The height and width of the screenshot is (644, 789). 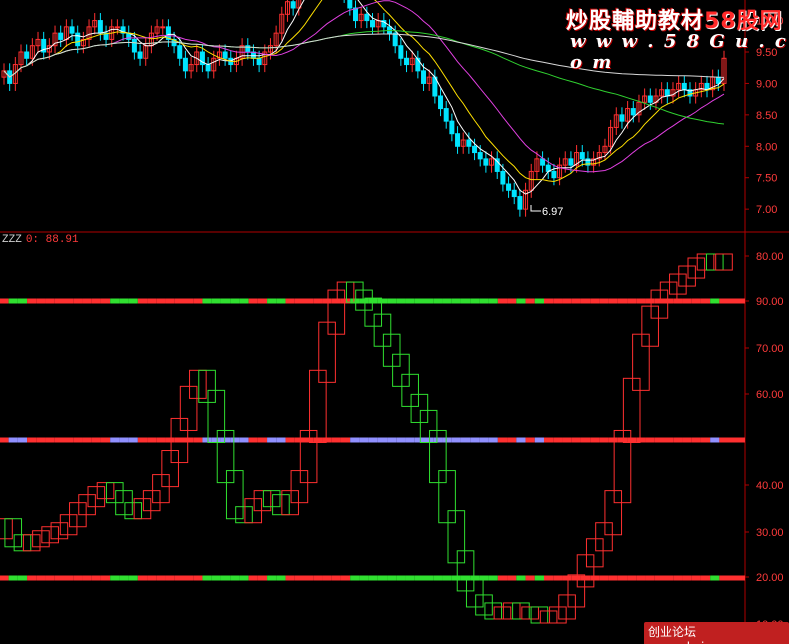 I want to click on price-tick-label: 8.50, so click(x=766, y=116).